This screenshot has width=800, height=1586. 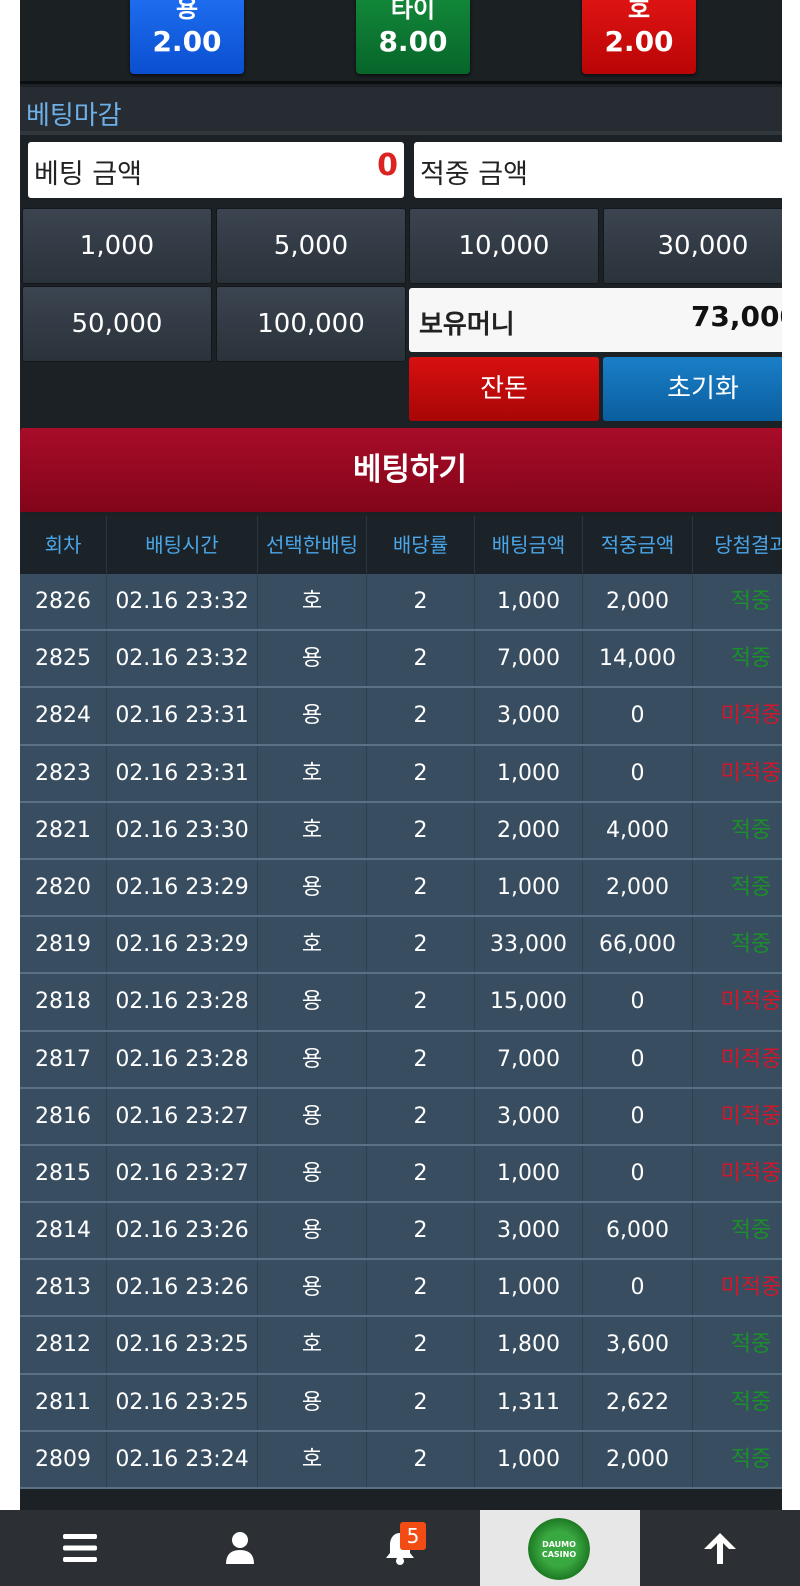 I want to click on table-row: 2825 02.16 23:32 용 2 7,000 14,000 적중, so click(x=401, y=660).